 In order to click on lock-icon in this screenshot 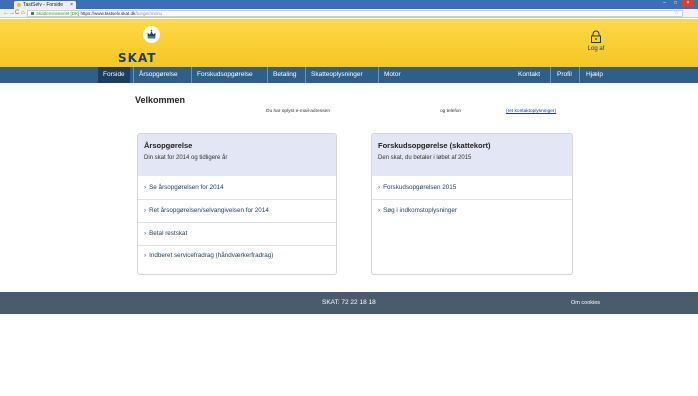, I will do `click(32, 13)`.